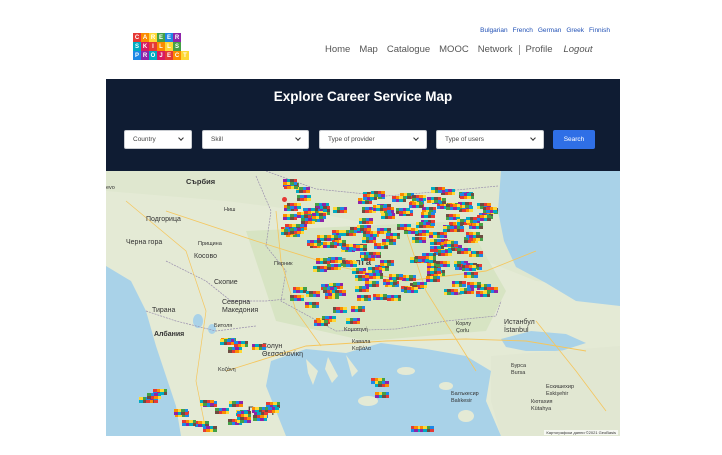 The image size is (722, 455). What do you see at coordinates (337, 49) in the screenshot?
I see `nav-home: Home` at bounding box center [337, 49].